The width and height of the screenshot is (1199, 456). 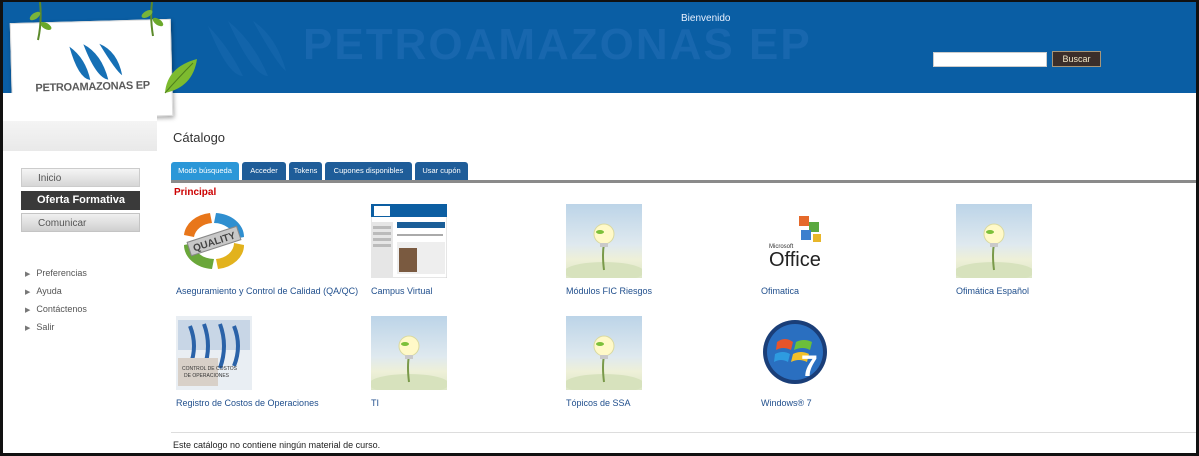 I want to click on nav-comunicar-button: Comunicar, so click(x=80, y=222).